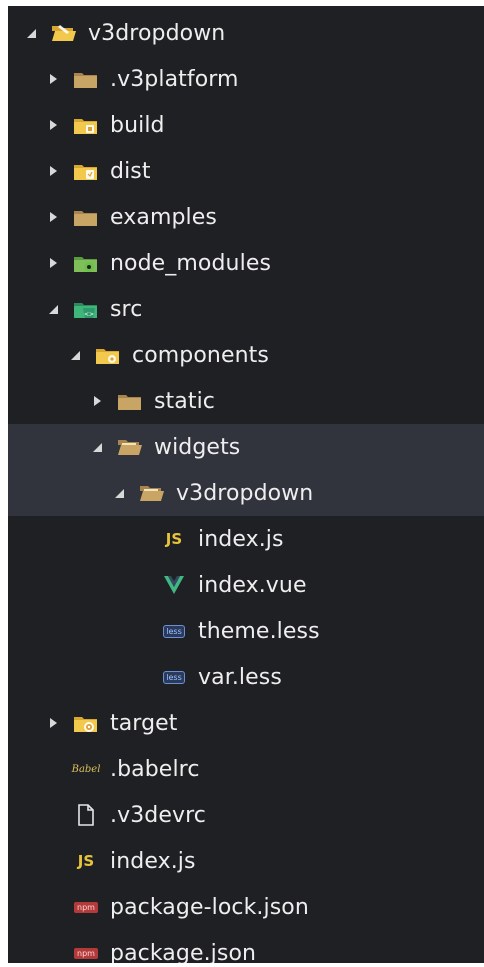 The width and height of the screenshot is (484, 967). What do you see at coordinates (246, 447) in the screenshot?
I see `tree-folder-row: widgets` at bounding box center [246, 447].